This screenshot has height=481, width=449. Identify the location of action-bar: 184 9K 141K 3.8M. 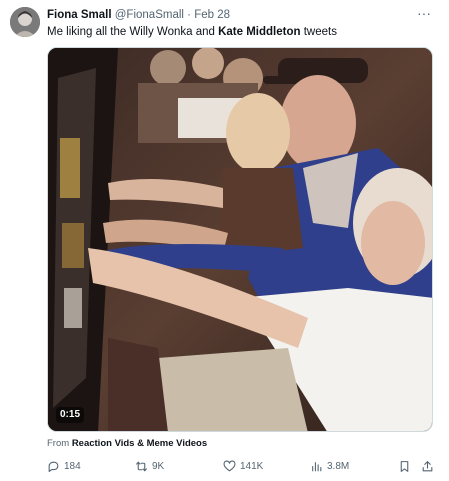
(242, 466).